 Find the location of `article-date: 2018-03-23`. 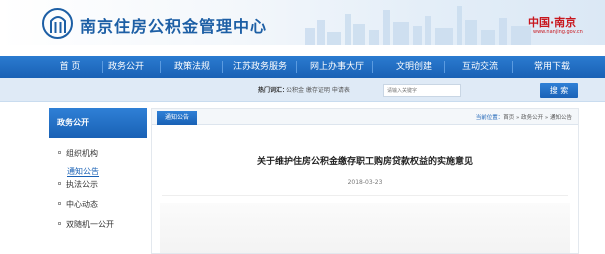

article-date: 2018-03-23 is located at coordinates (365, 182).